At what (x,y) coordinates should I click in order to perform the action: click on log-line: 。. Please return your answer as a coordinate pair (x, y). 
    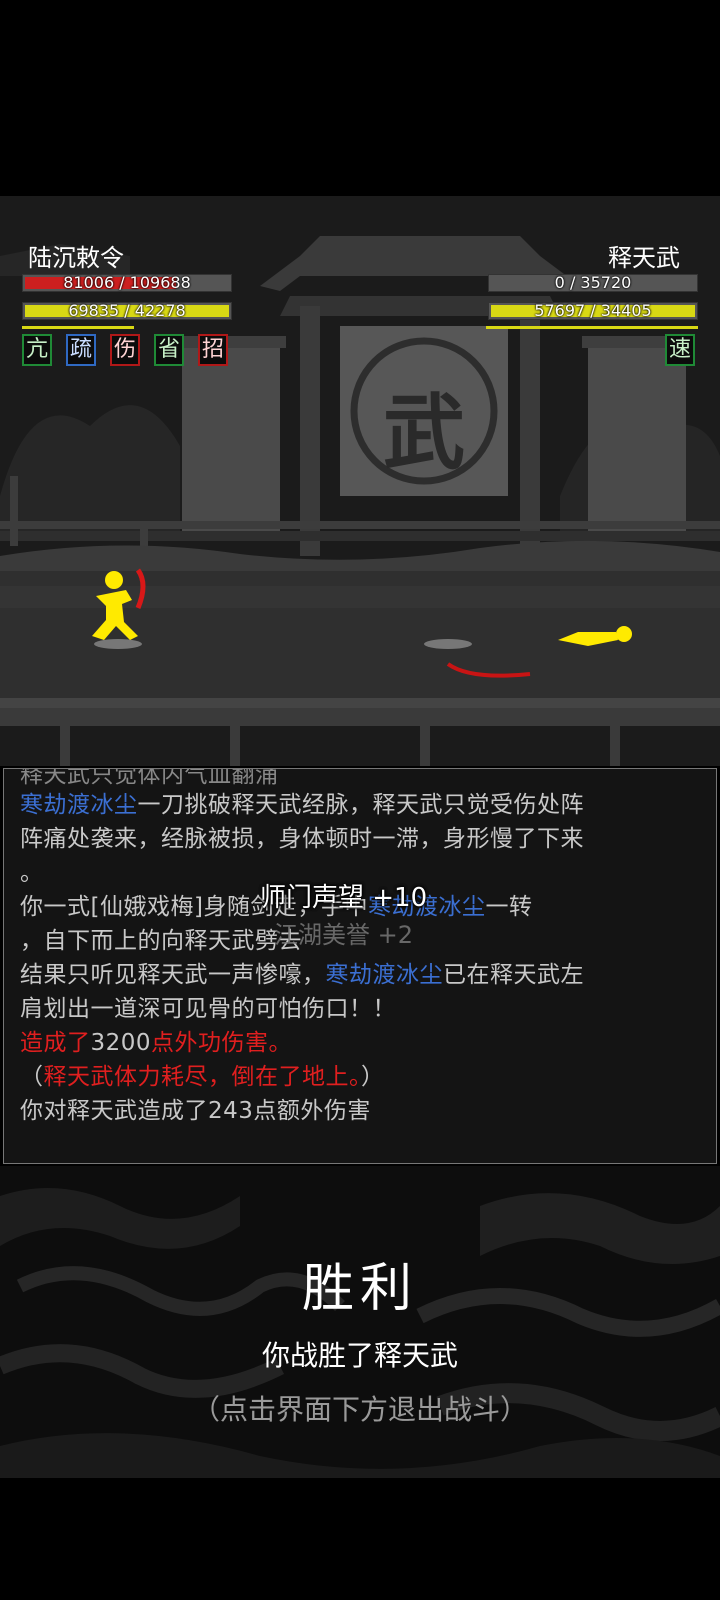
    Looking at the image, I should click on (32, 873).